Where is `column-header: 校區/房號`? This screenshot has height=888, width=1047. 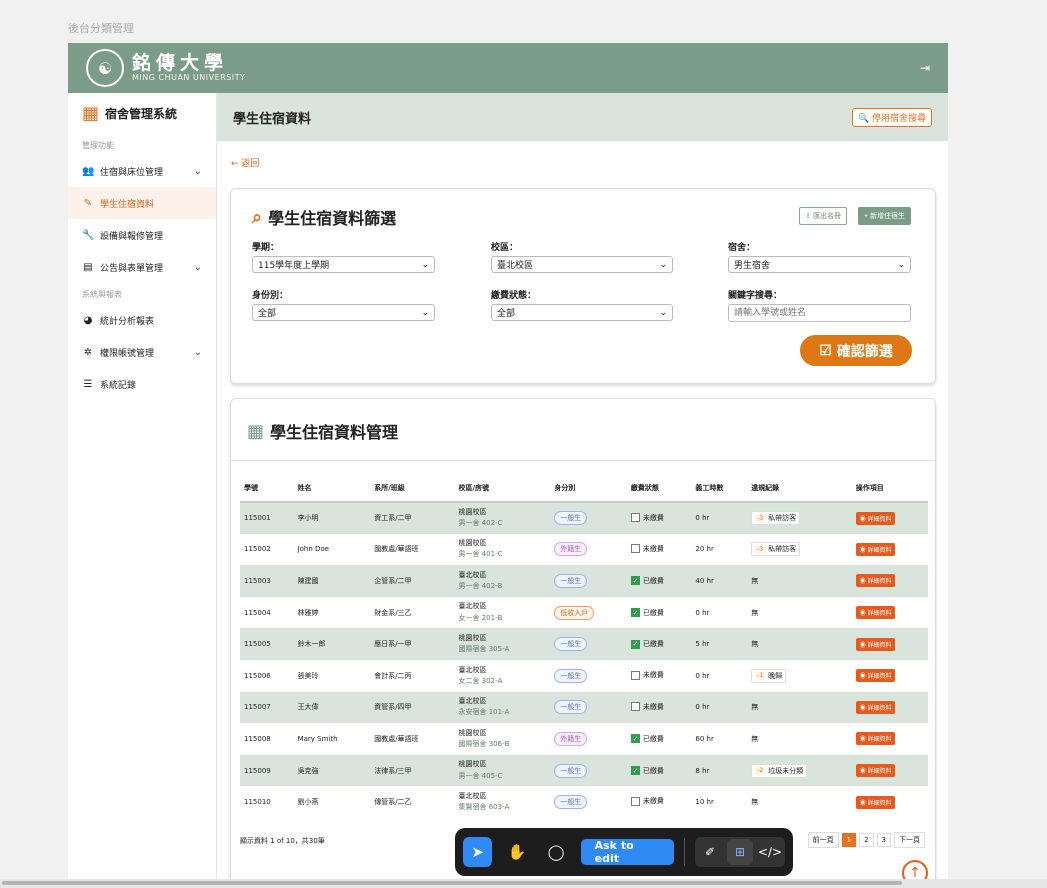 column-header: 校區/房號 is located at coordinates (502, 488).